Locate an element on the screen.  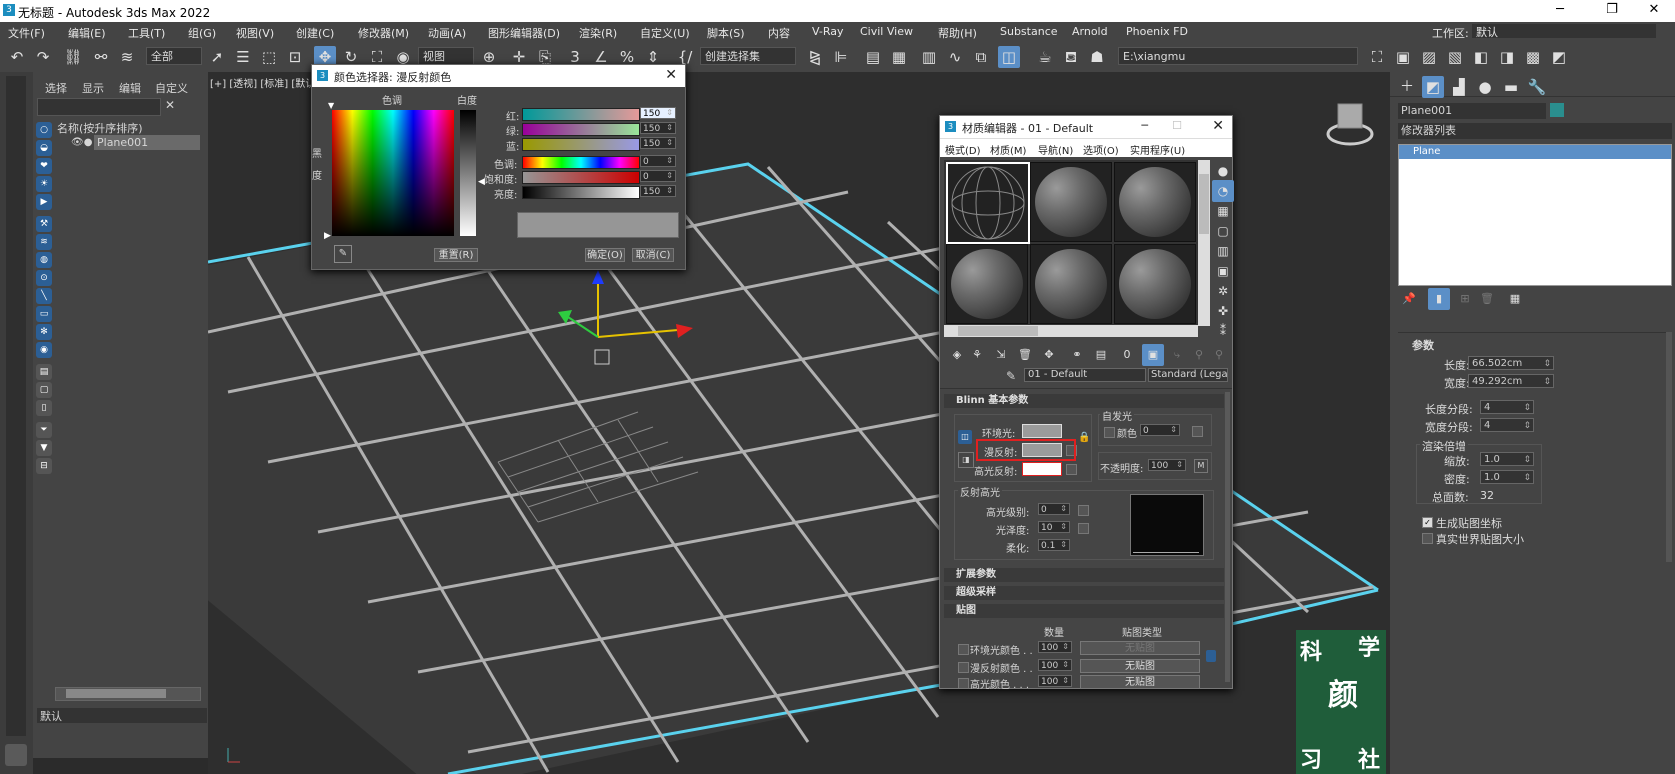
render-setup-icon: ☕ is located at coordinates (1045, 57).